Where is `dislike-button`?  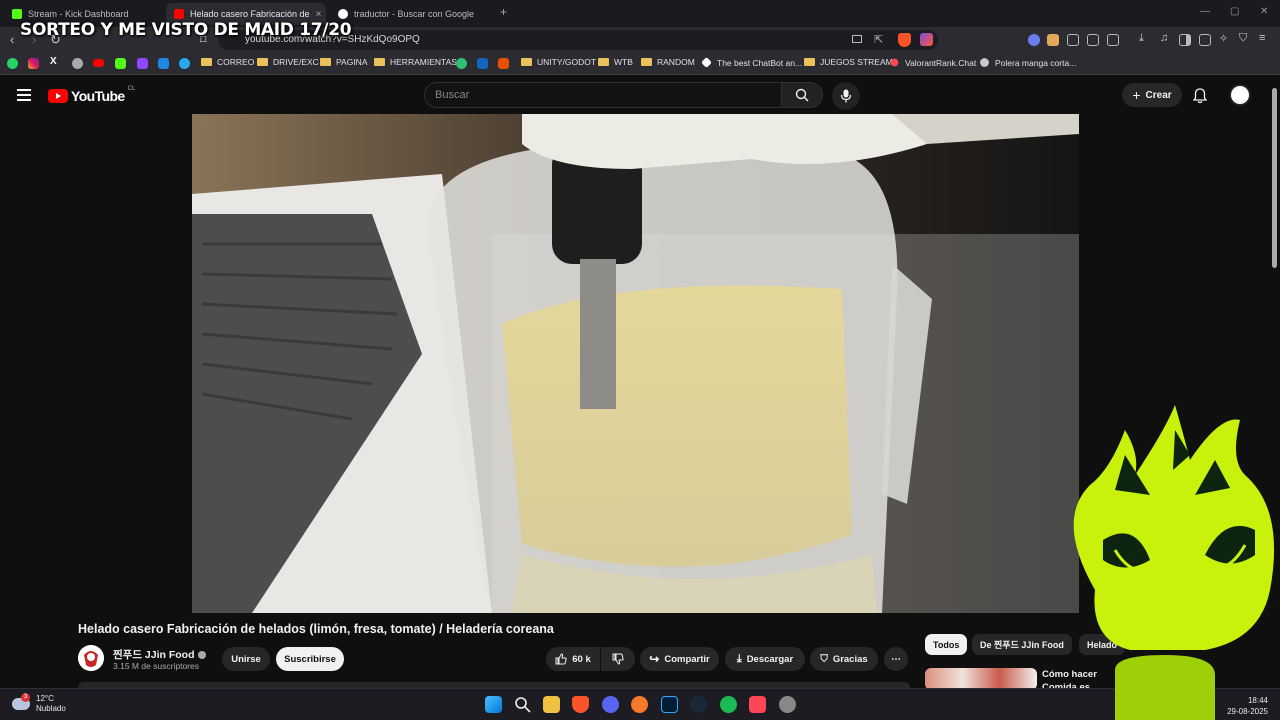
dislike-button is located at coordinates (618, 659).